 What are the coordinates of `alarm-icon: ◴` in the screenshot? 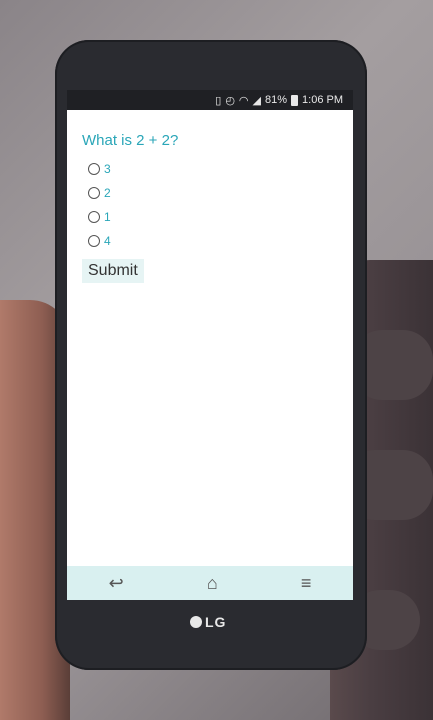 It's located at (230, 100).